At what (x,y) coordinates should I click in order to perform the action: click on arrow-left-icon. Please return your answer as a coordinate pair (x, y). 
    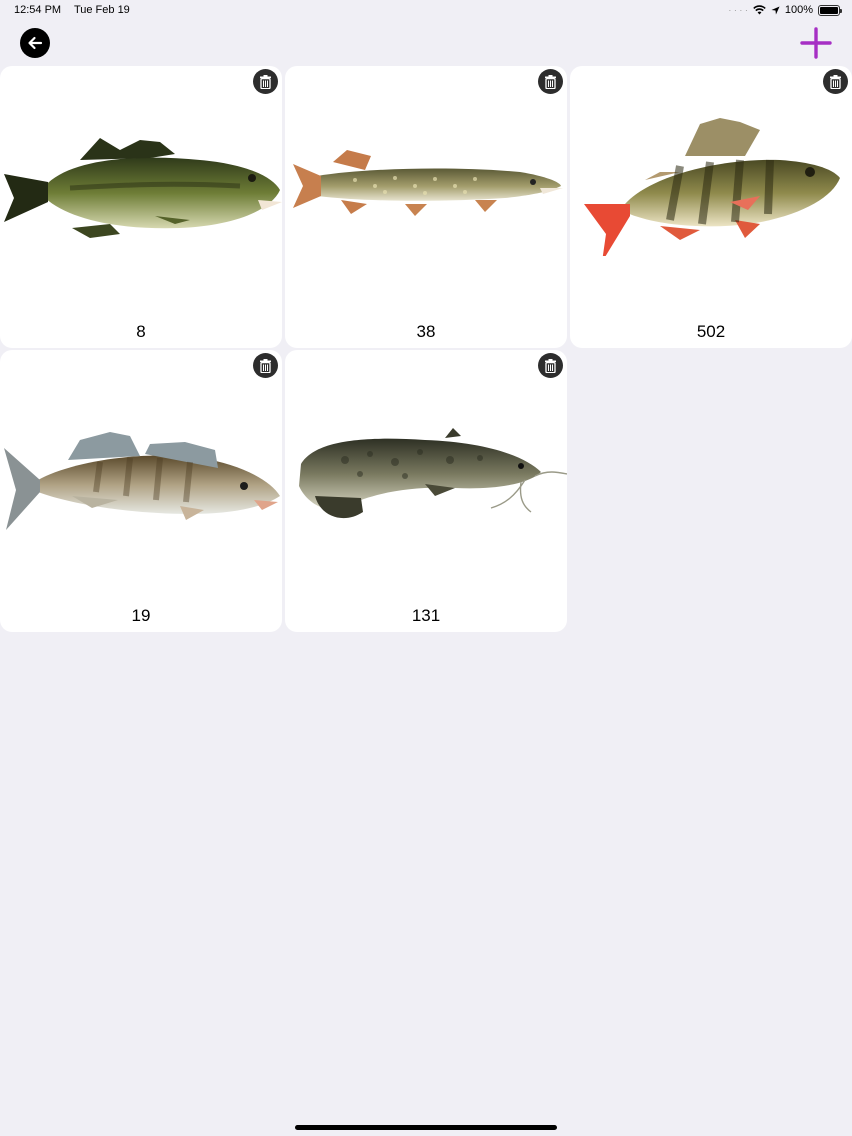
    Looking at the image, I should click on (35, 43).